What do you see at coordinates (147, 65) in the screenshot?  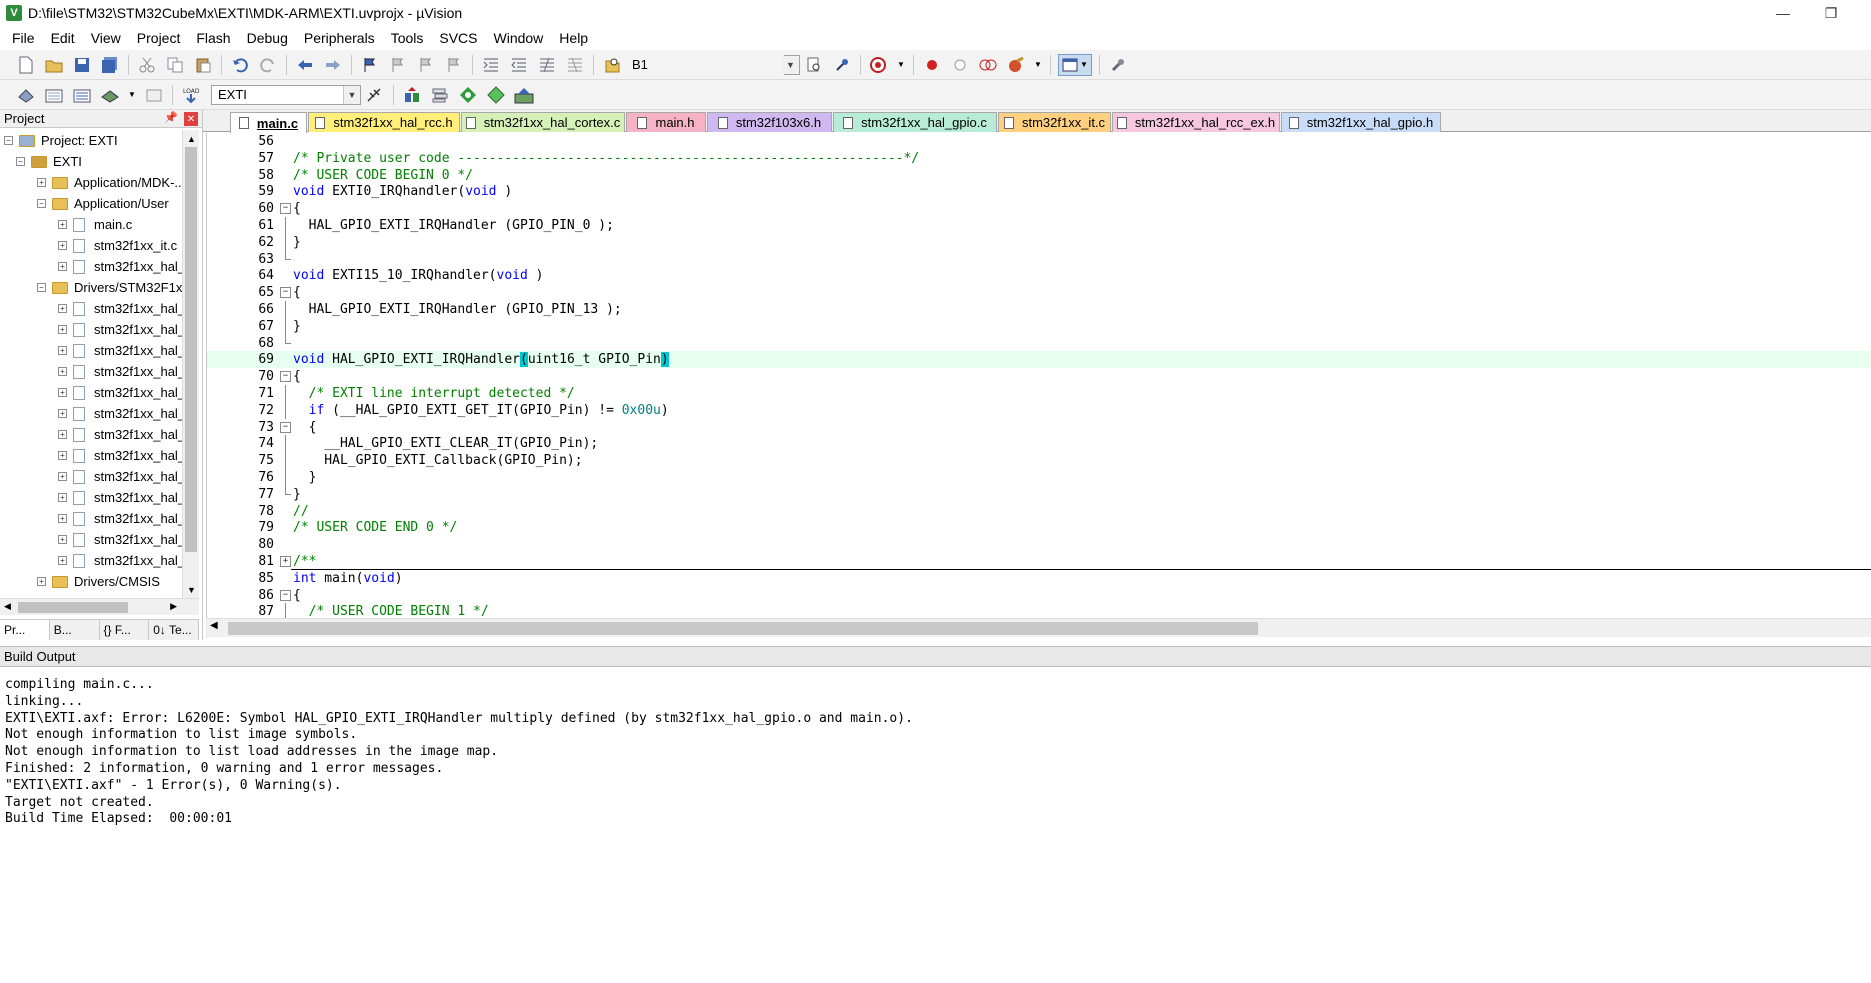 I see `cut-icon` at bounding box center [147, 65].